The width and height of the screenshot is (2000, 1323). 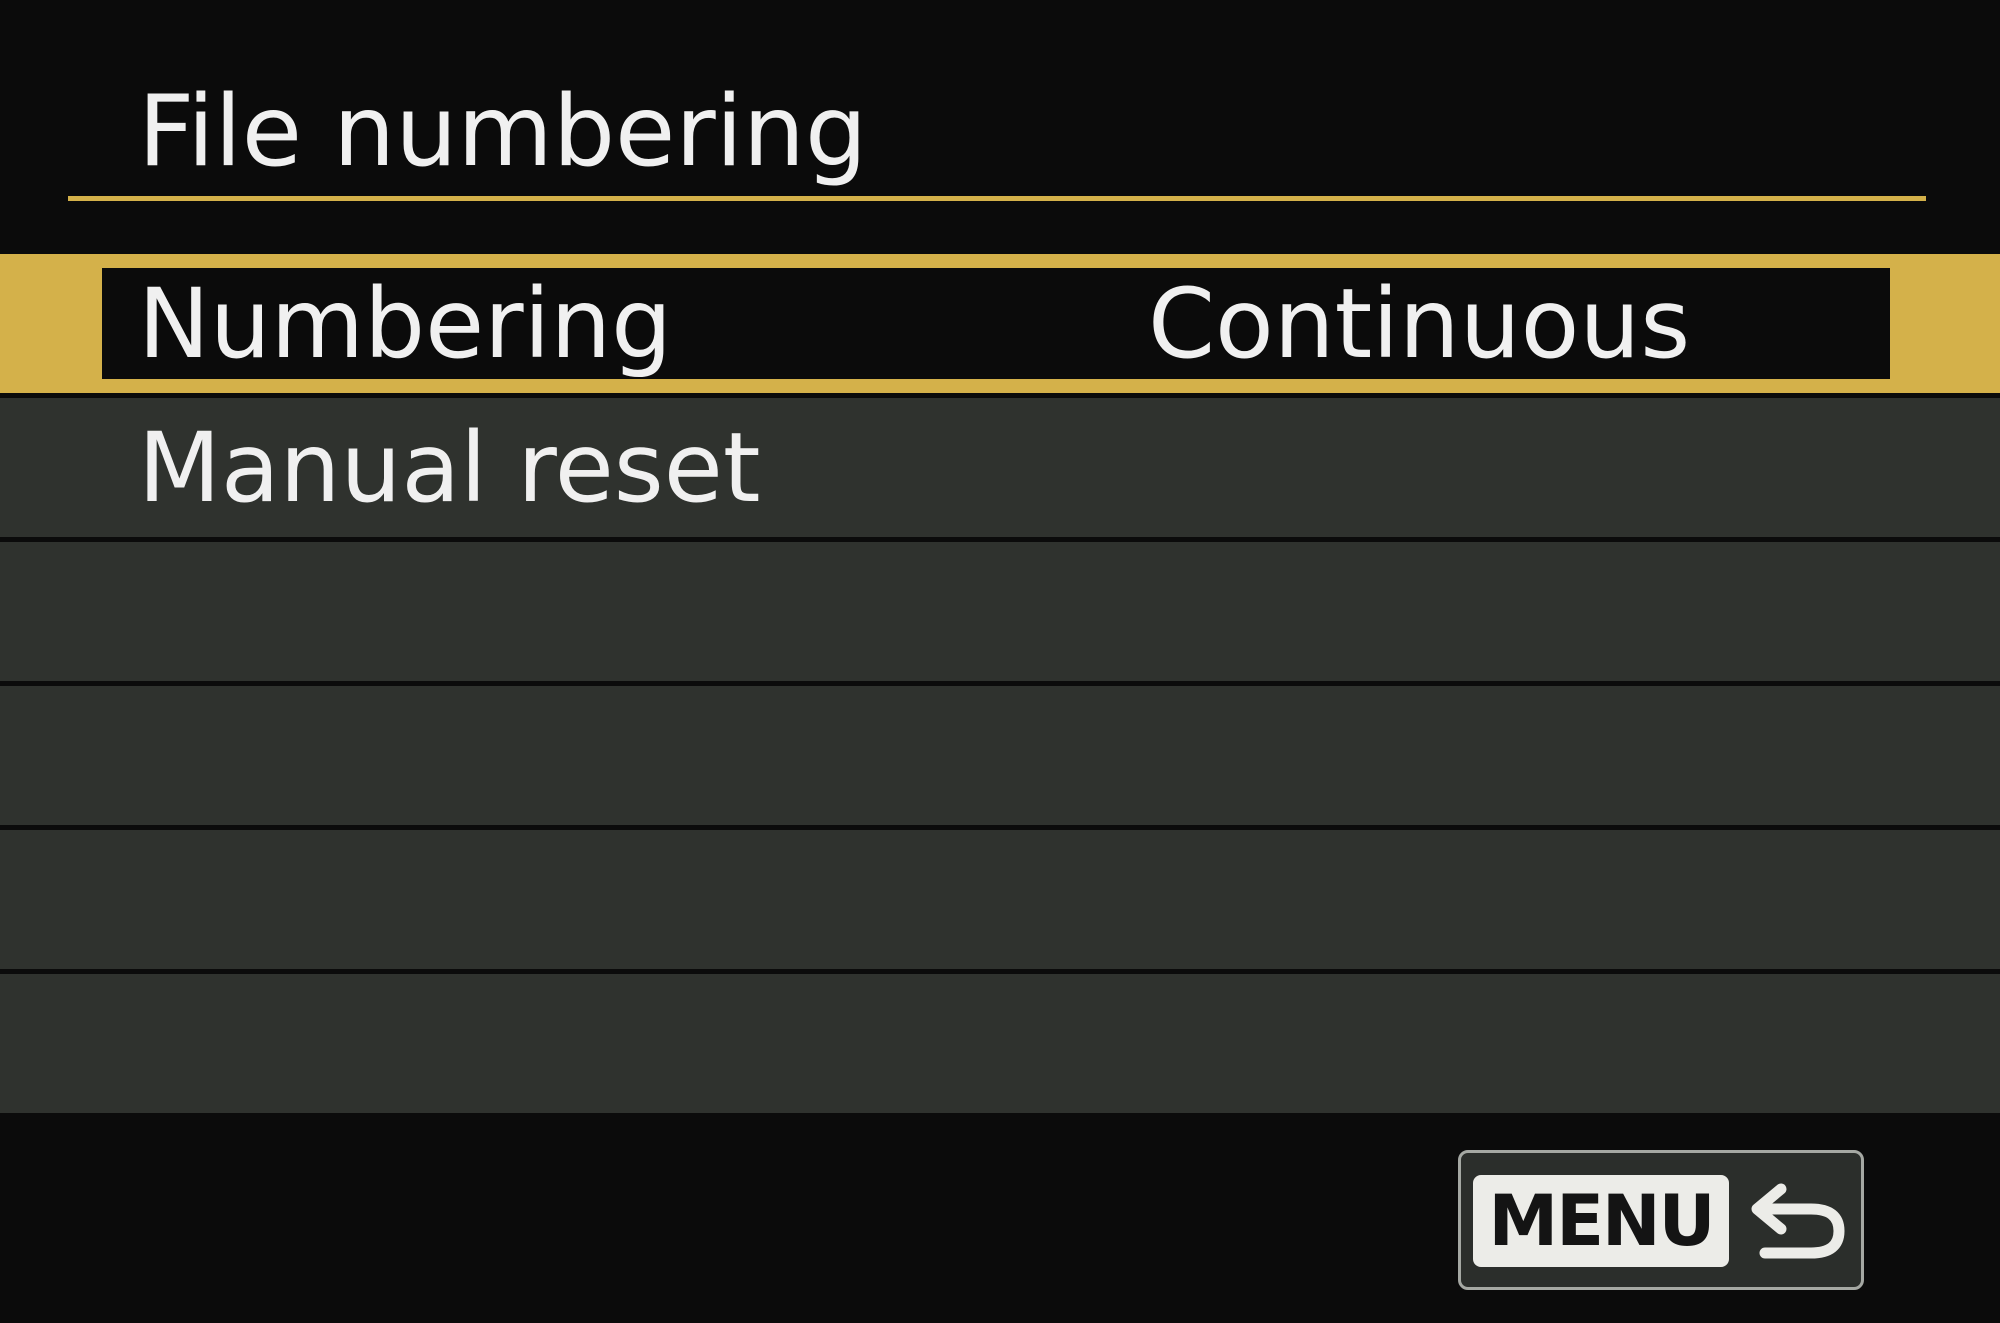 I want to click on menu-item-box: Manual reset, so click(x=1000, y=467).